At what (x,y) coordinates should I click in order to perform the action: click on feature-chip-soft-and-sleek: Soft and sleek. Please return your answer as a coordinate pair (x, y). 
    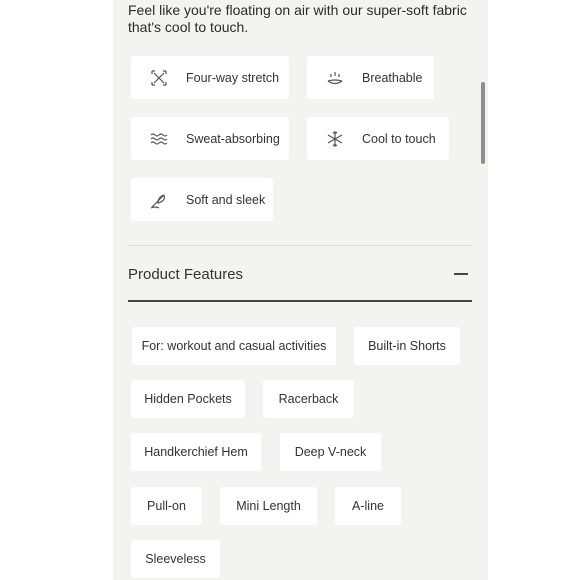
    Looking at the image, I should click on (202, 199).